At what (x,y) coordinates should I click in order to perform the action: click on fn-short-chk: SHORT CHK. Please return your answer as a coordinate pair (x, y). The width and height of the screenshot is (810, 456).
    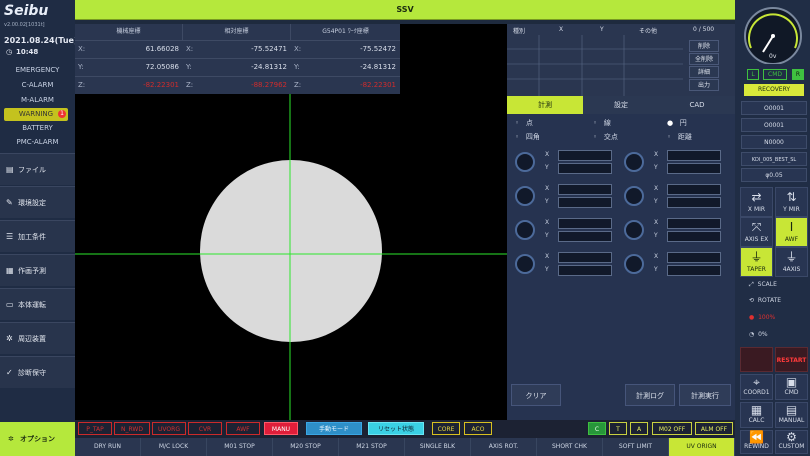
    Looking at the image, I should click on (570, 447).